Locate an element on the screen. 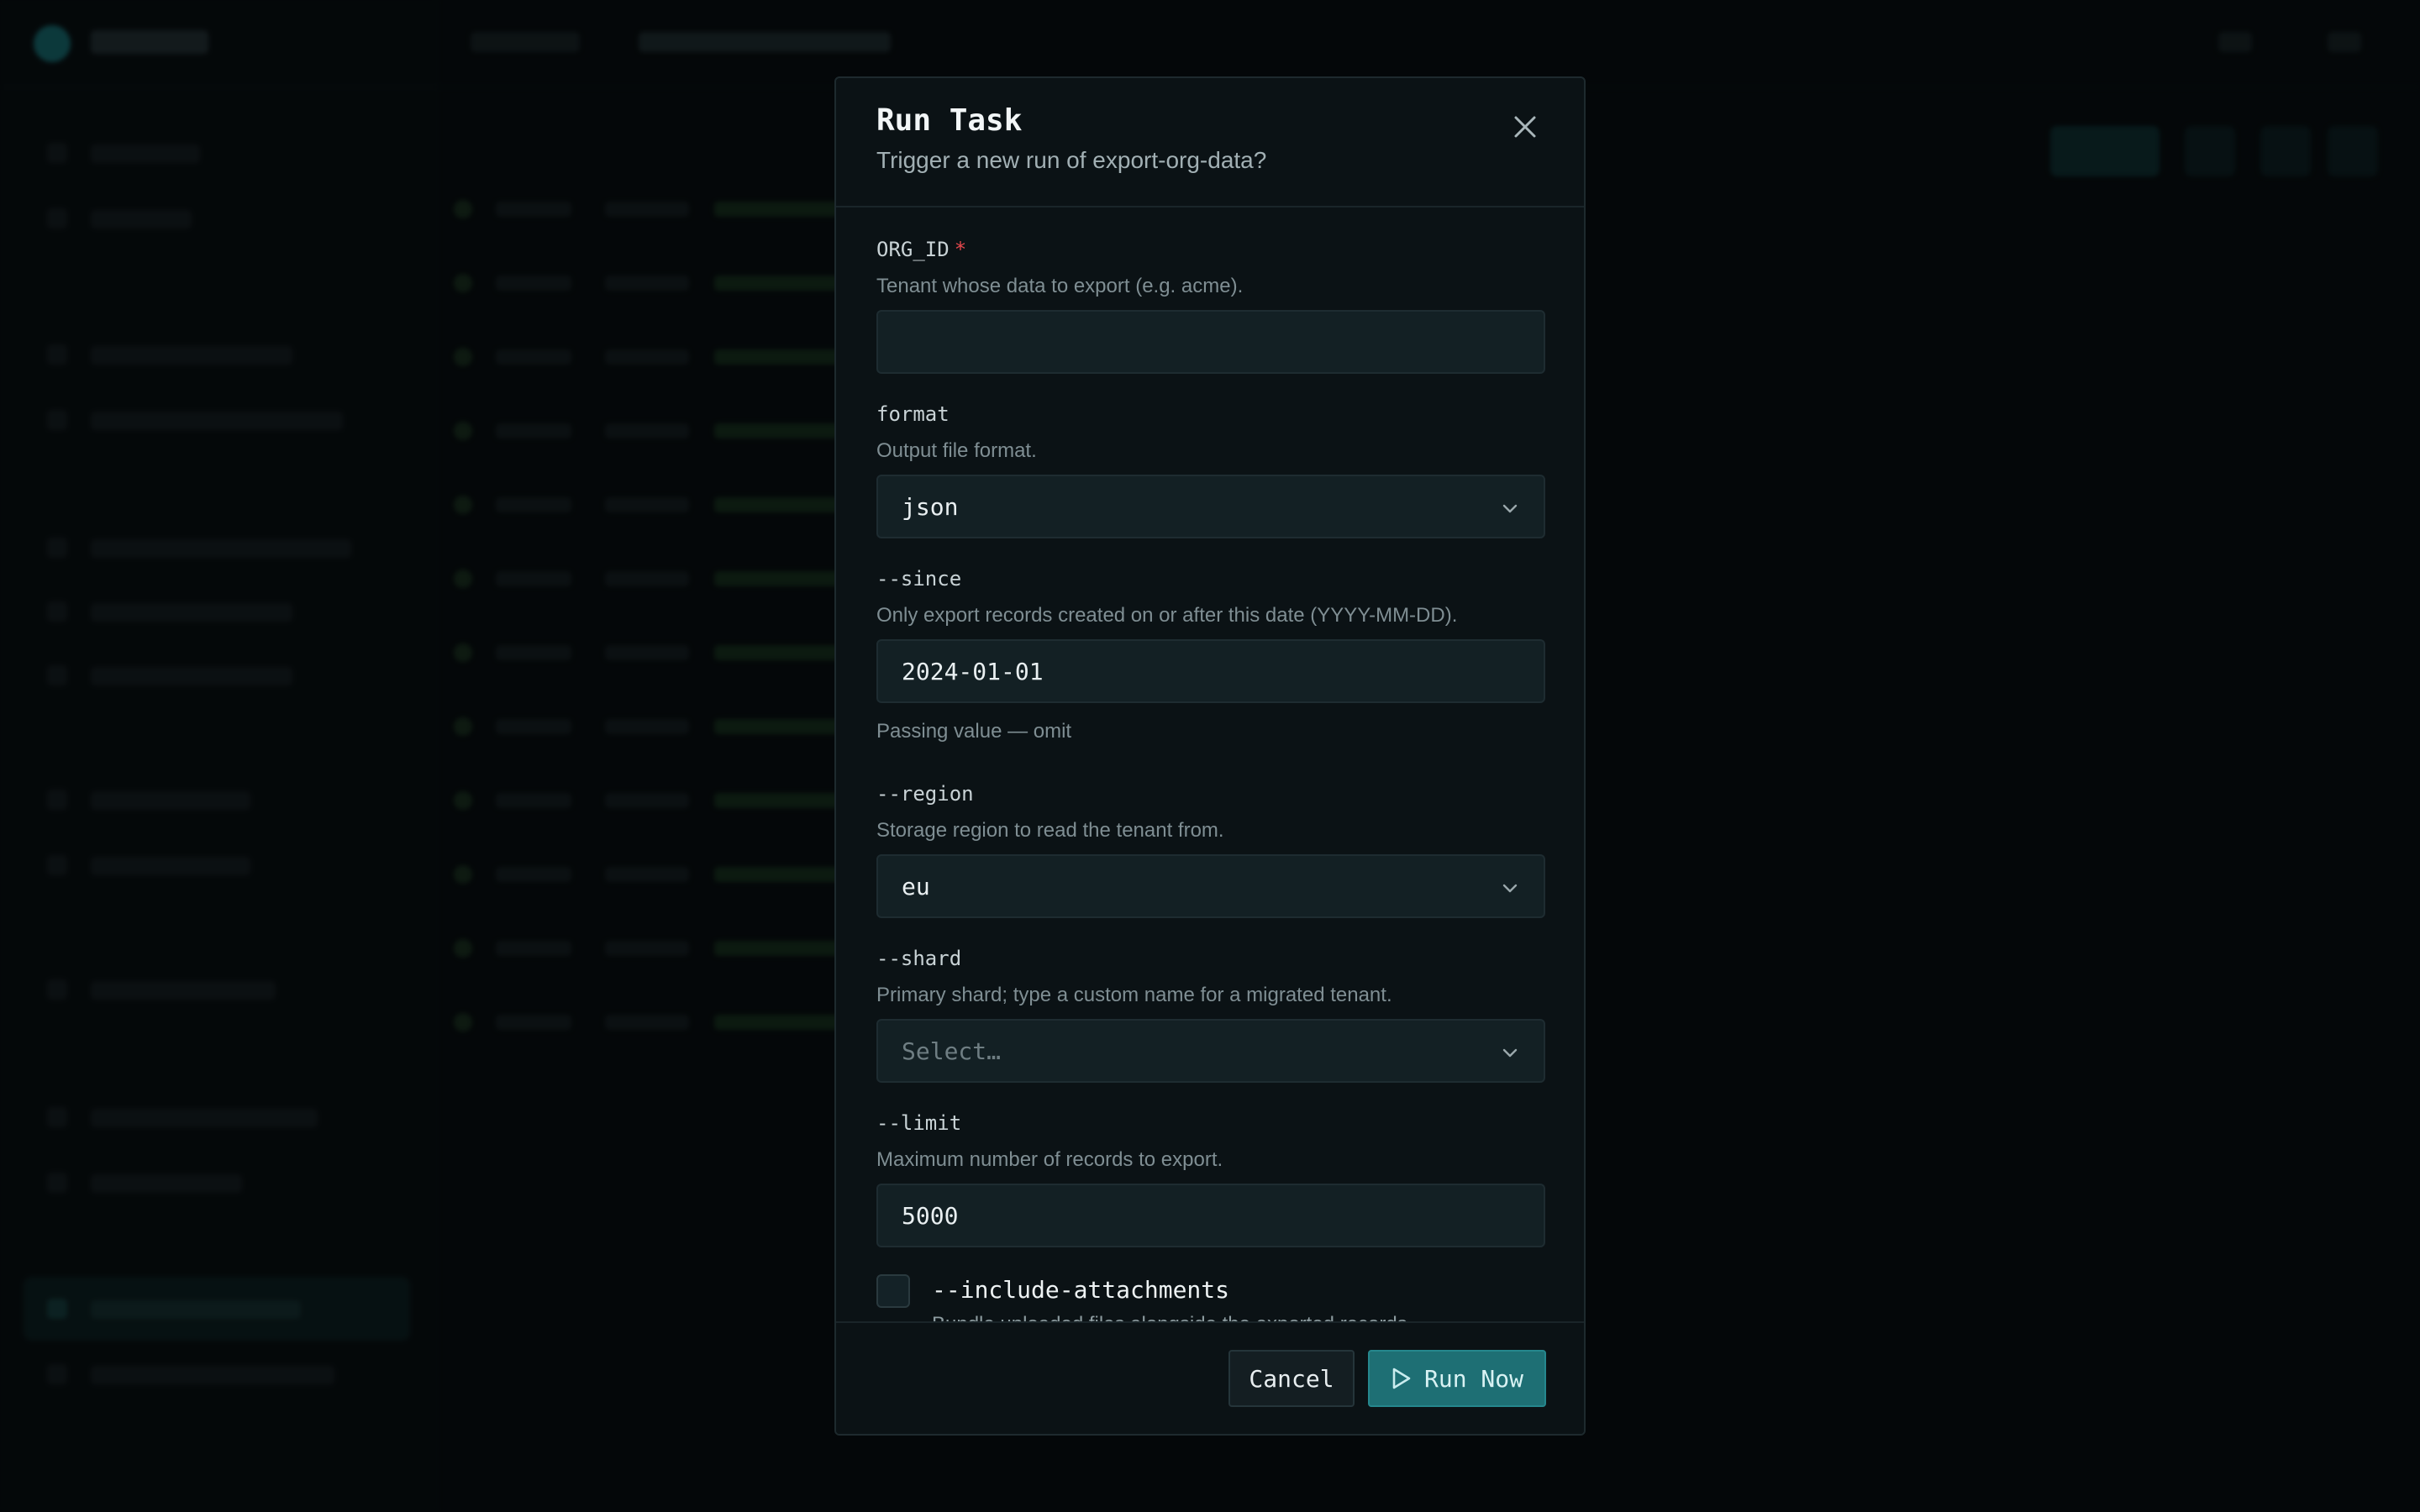  region-selected-value: eu is located at coordinates (916, 886).